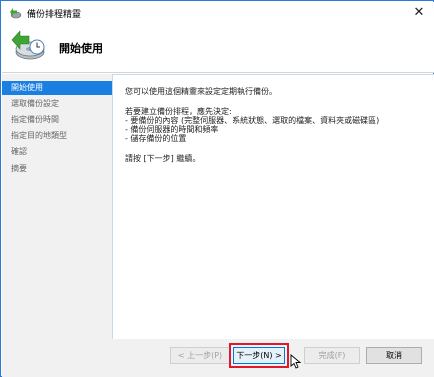 This screenshot has height=377, width=434. What do you see at coordinates (15, 12) in the screenshot?
I see `backup-app-icon` at bounding box center [15, 12].